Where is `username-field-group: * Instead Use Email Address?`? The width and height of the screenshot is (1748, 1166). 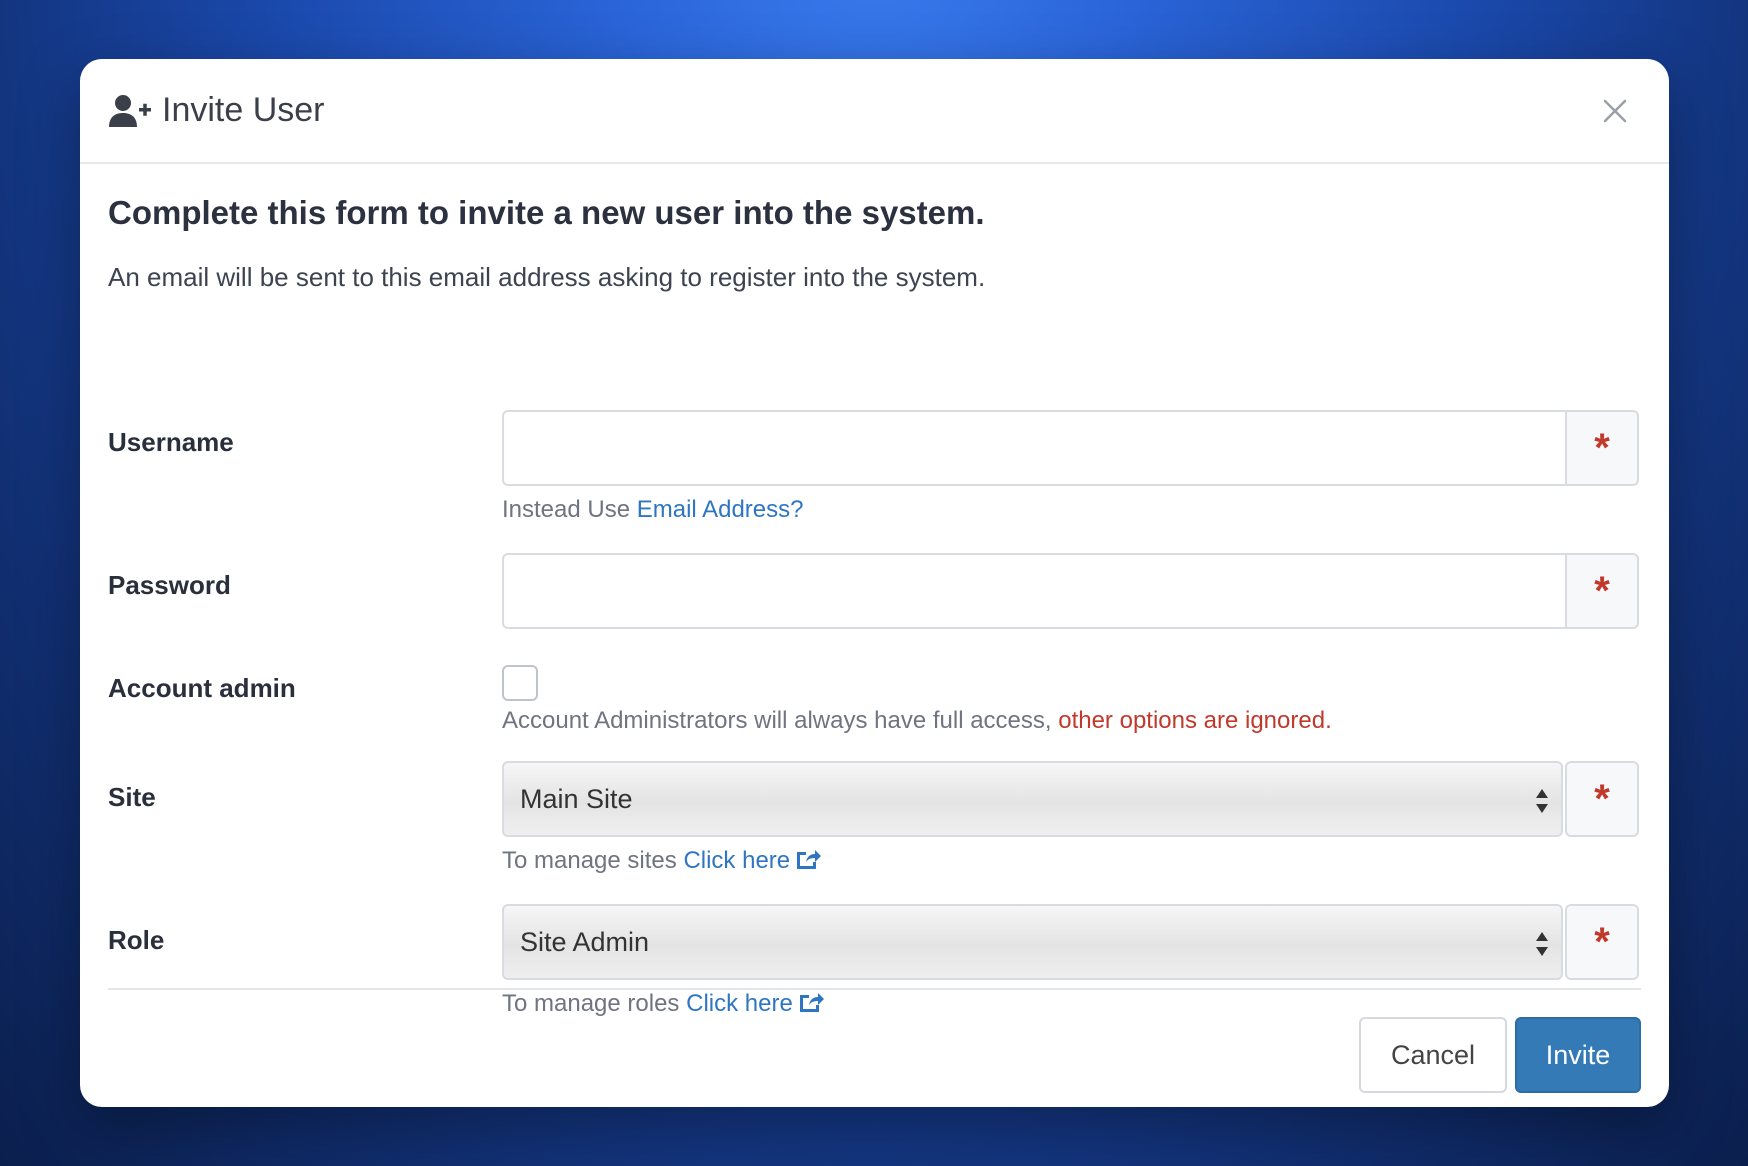 username-field-group: * Instead Use Email Address? is located at coordinates (1070, 467).